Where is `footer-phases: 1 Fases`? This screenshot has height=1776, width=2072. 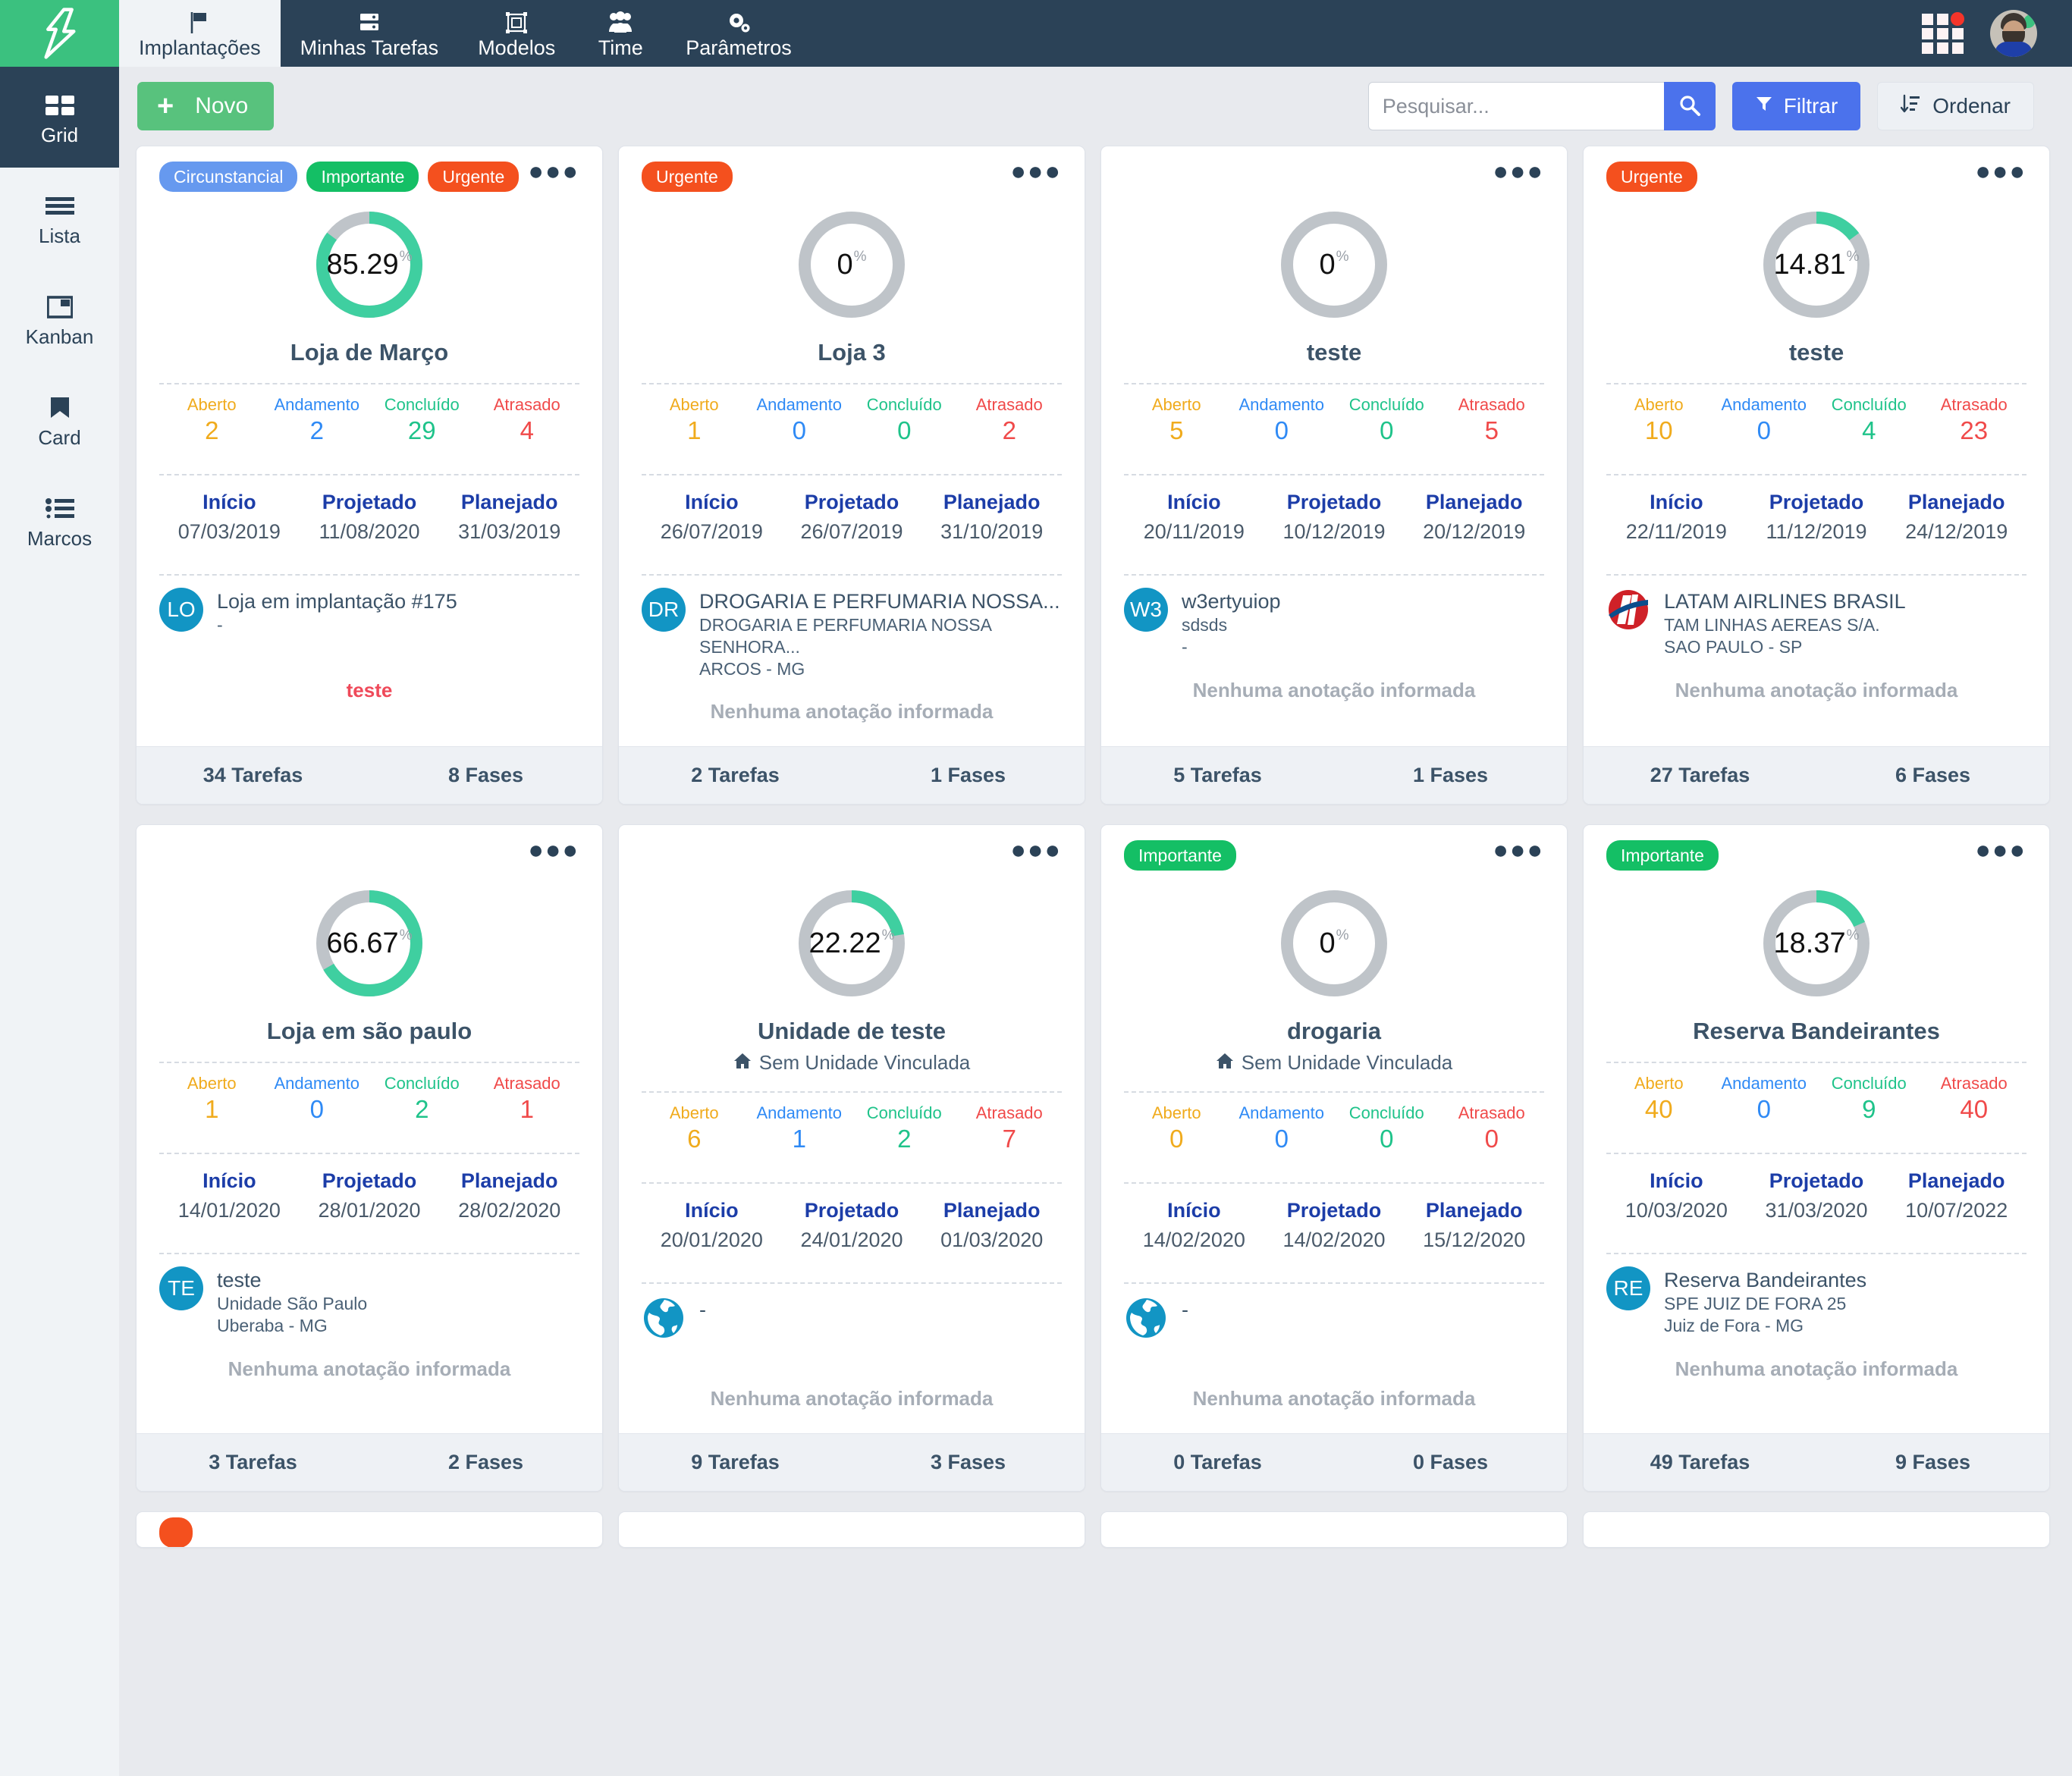 footer-phases: 1 Fases is located at coordinates (968, 775).